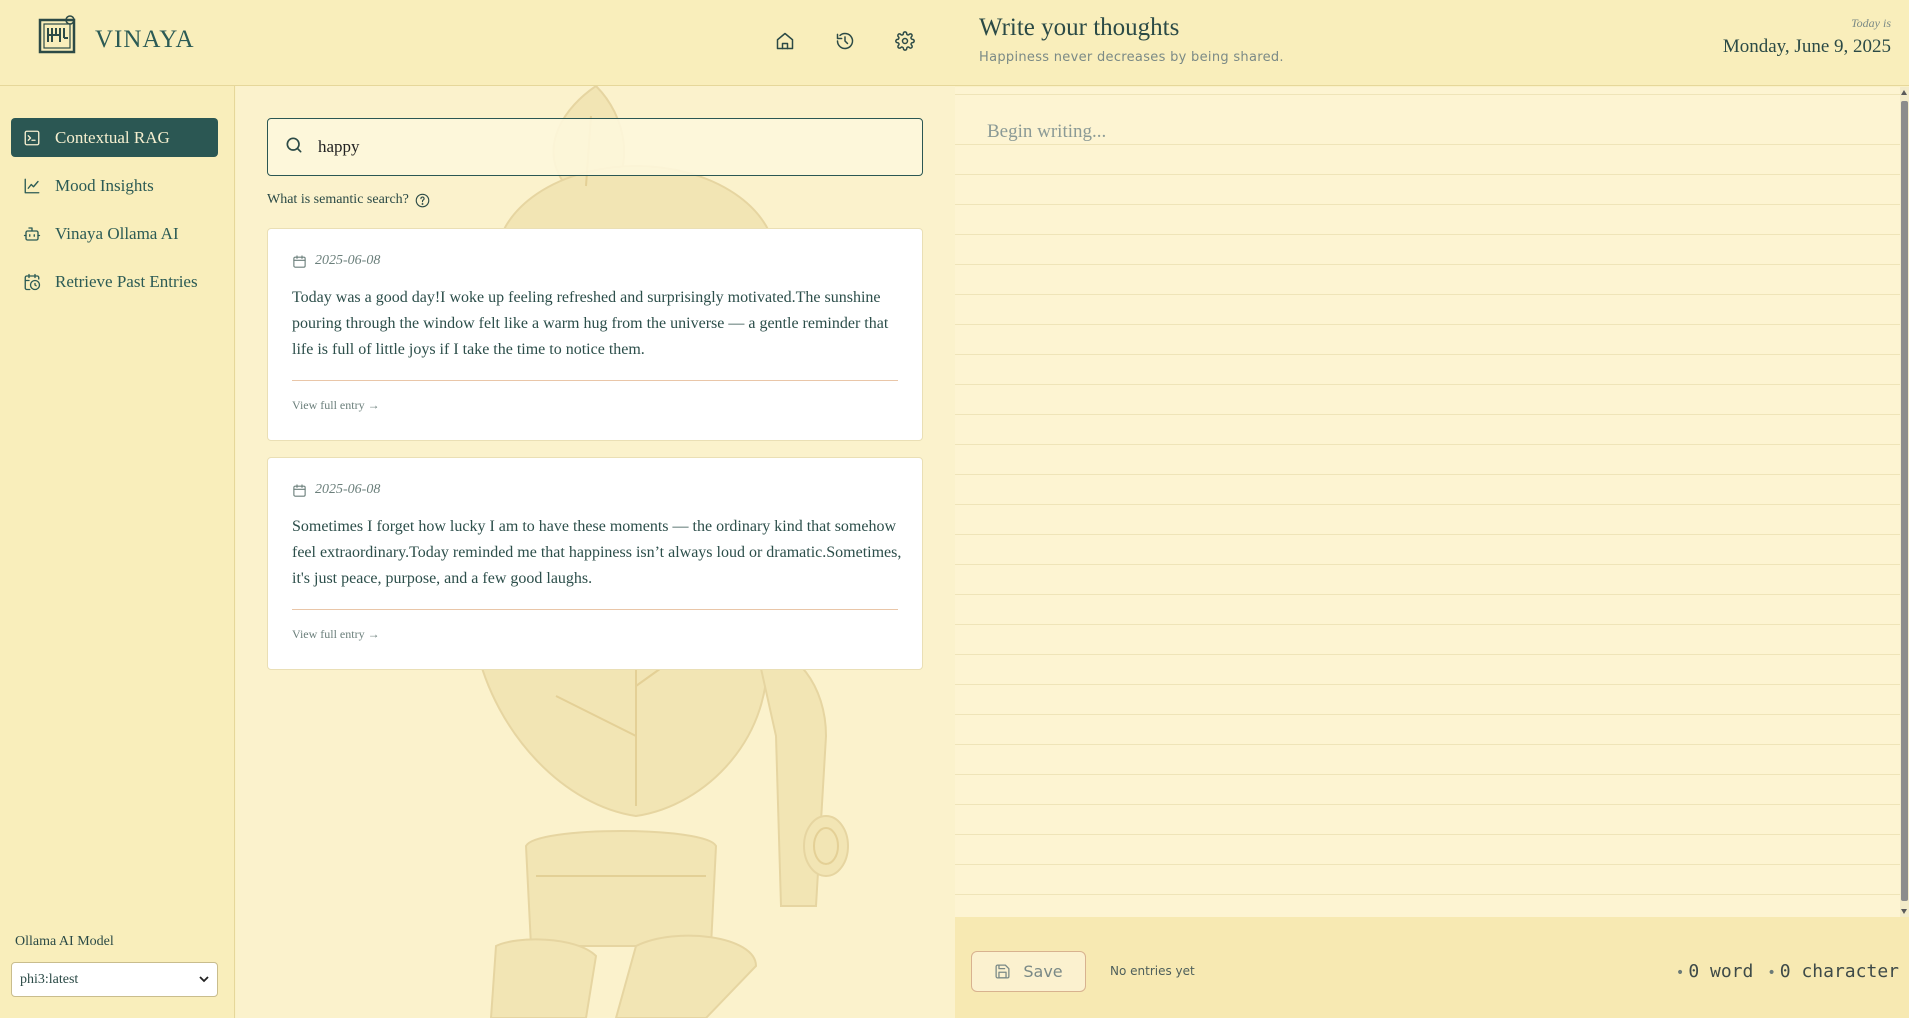 This screenshot has height=1018, width=1909. Describe the element at coordinates (608, 147) in the screenshot. I see `search-input` at that location.